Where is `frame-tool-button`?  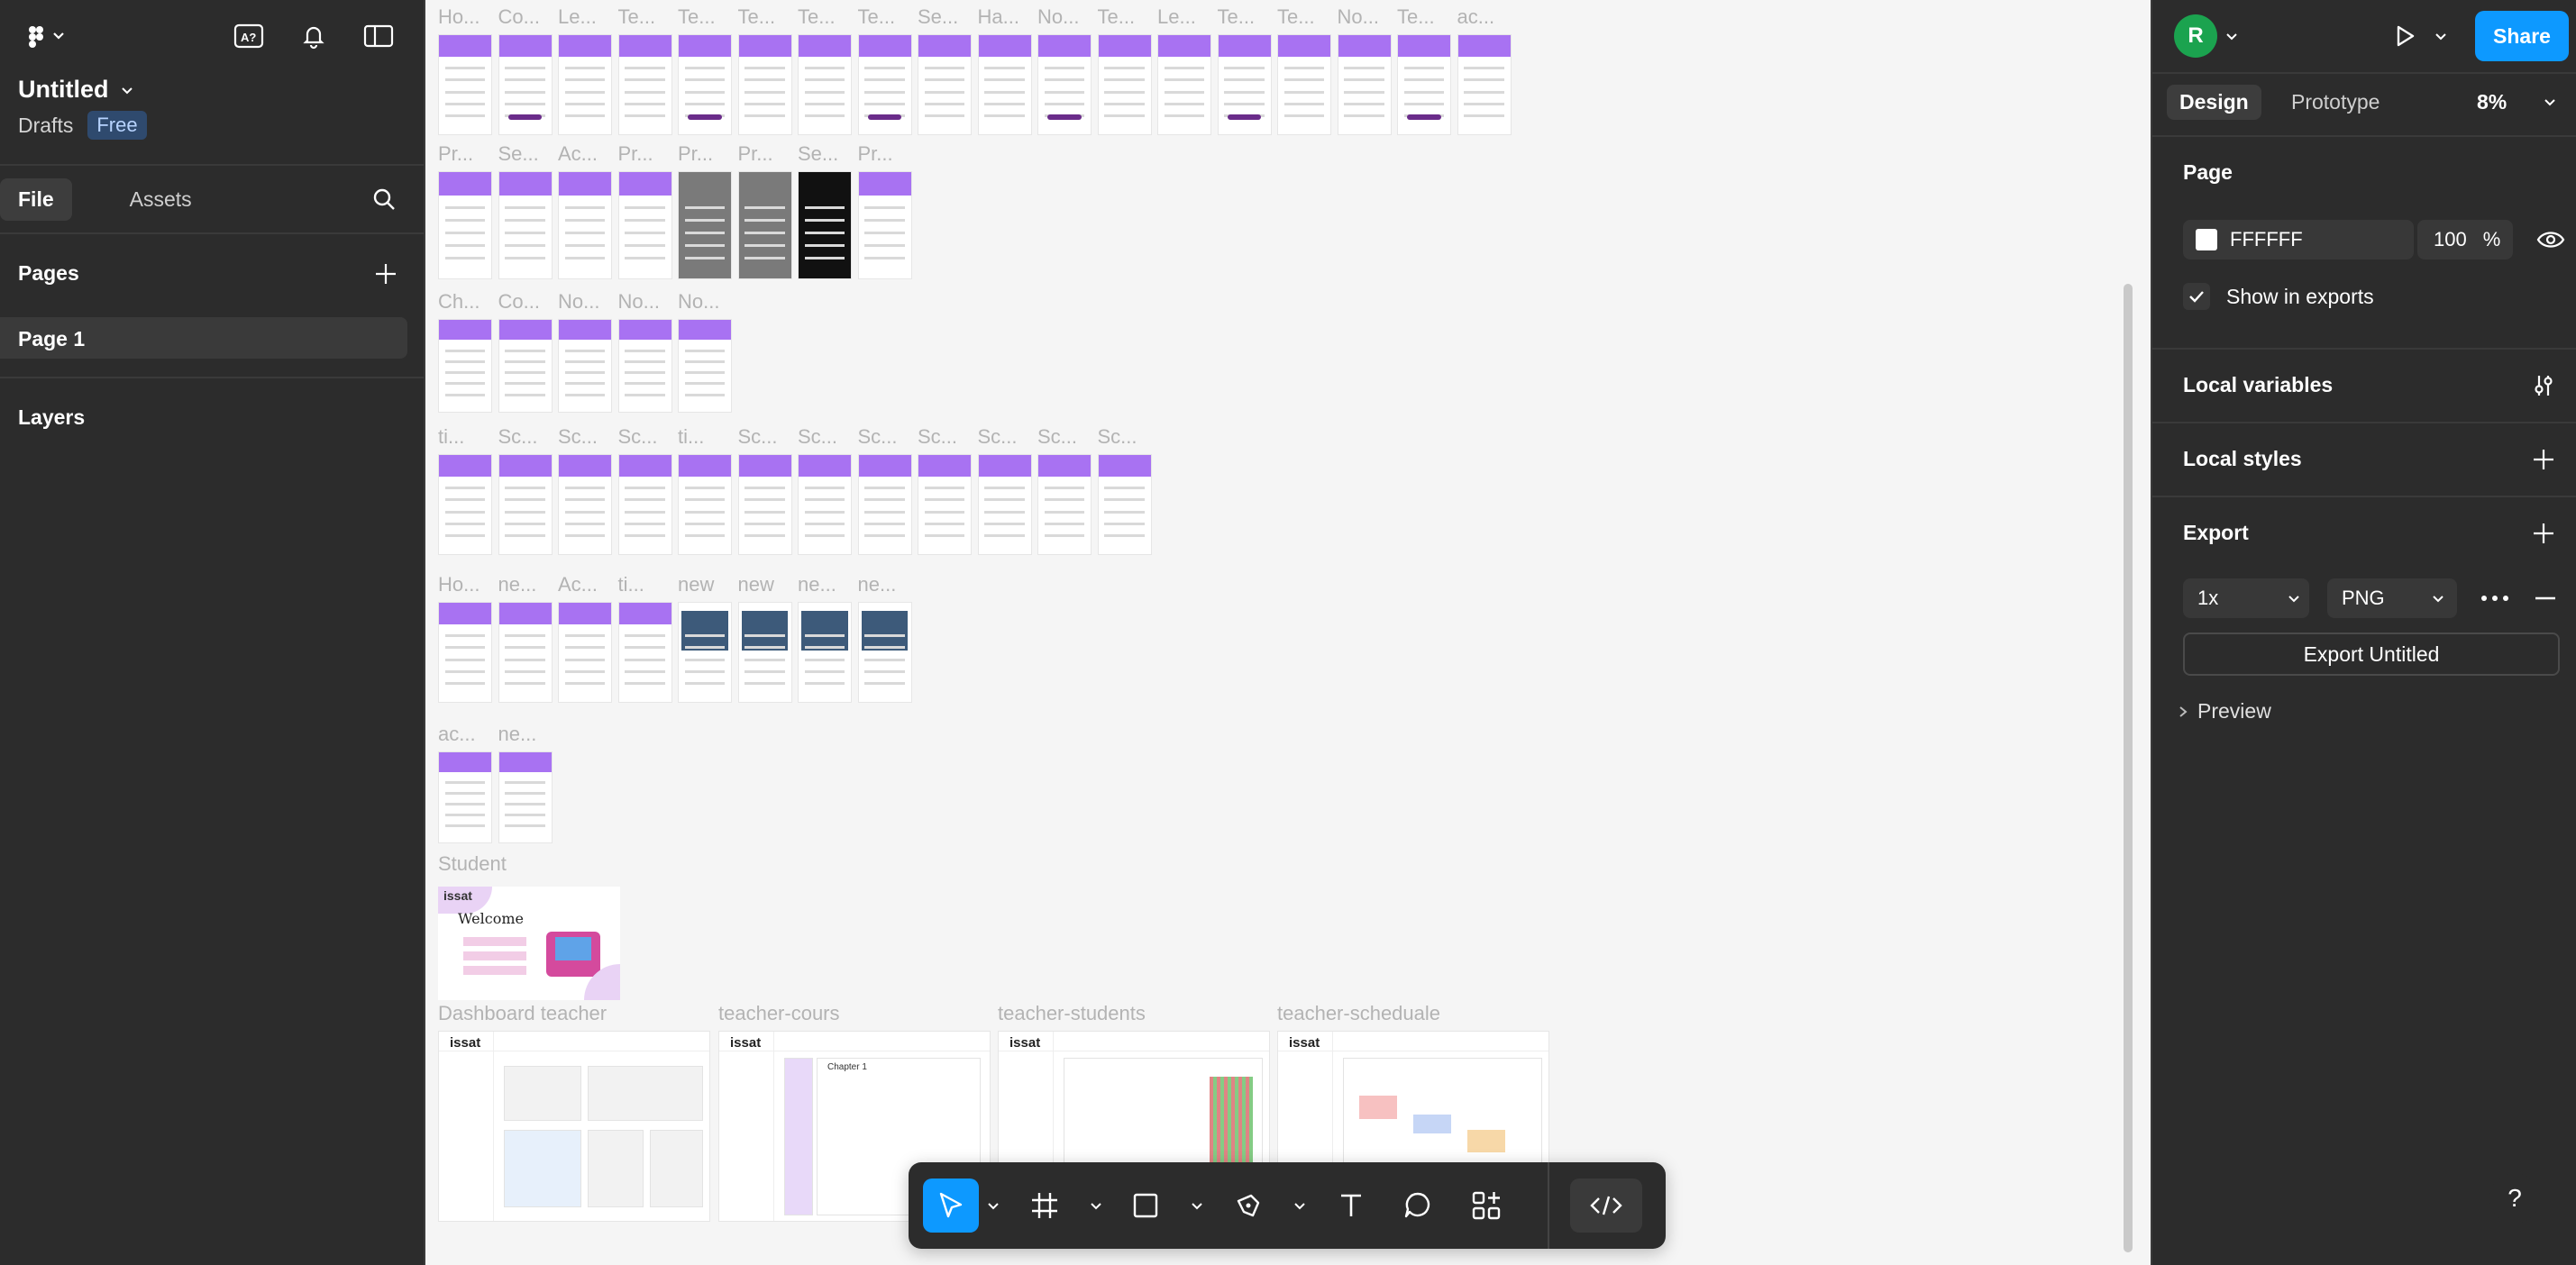
frame-tool-button is located at coordinates (1044, 1206).